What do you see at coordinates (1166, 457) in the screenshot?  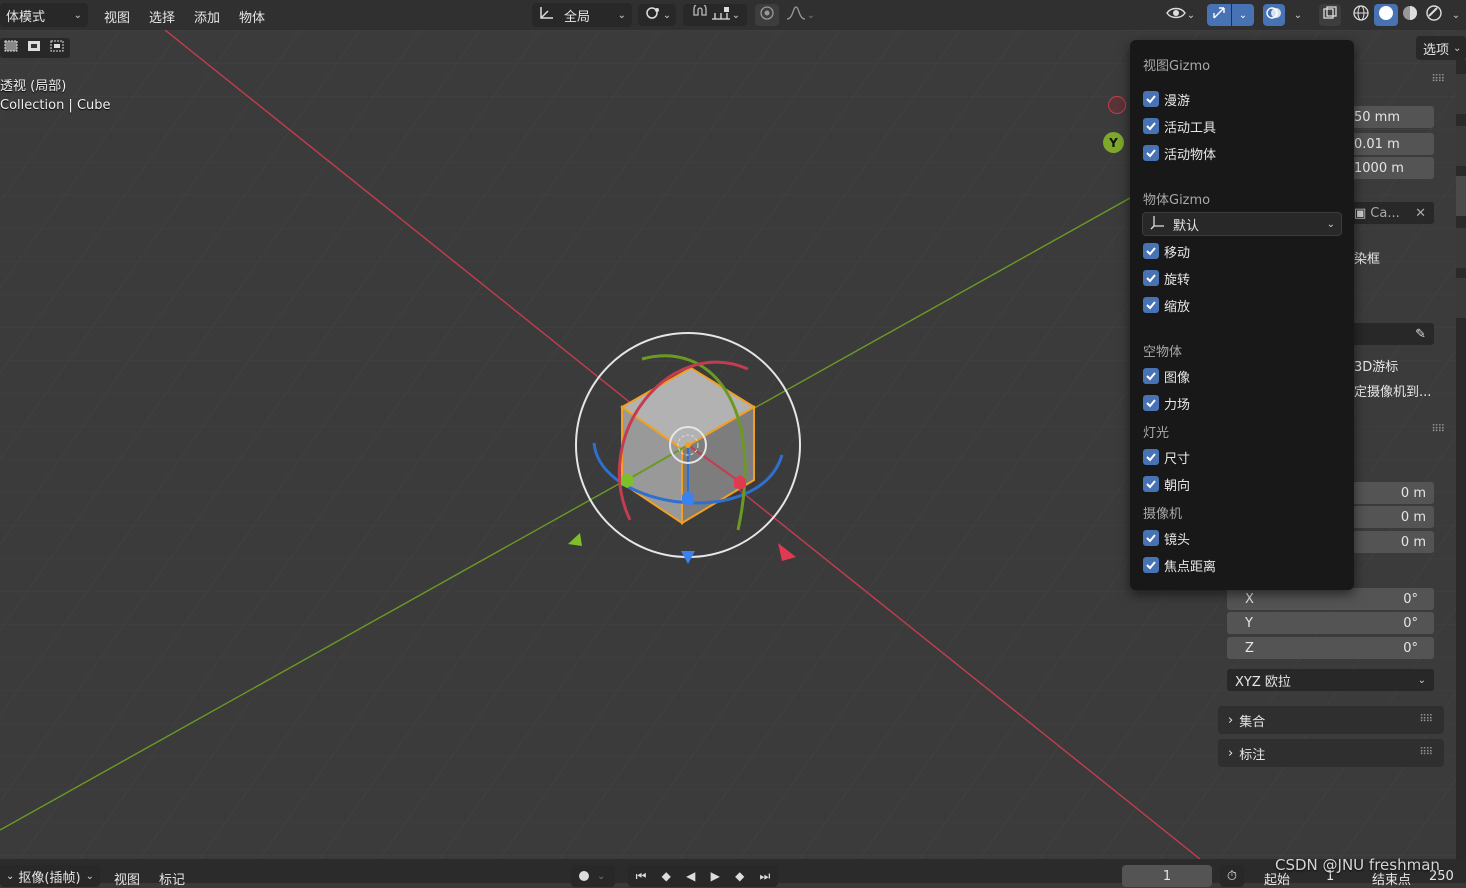 I see `checkbox-light-size: 尺寸` at bounding box center [1166, 457].